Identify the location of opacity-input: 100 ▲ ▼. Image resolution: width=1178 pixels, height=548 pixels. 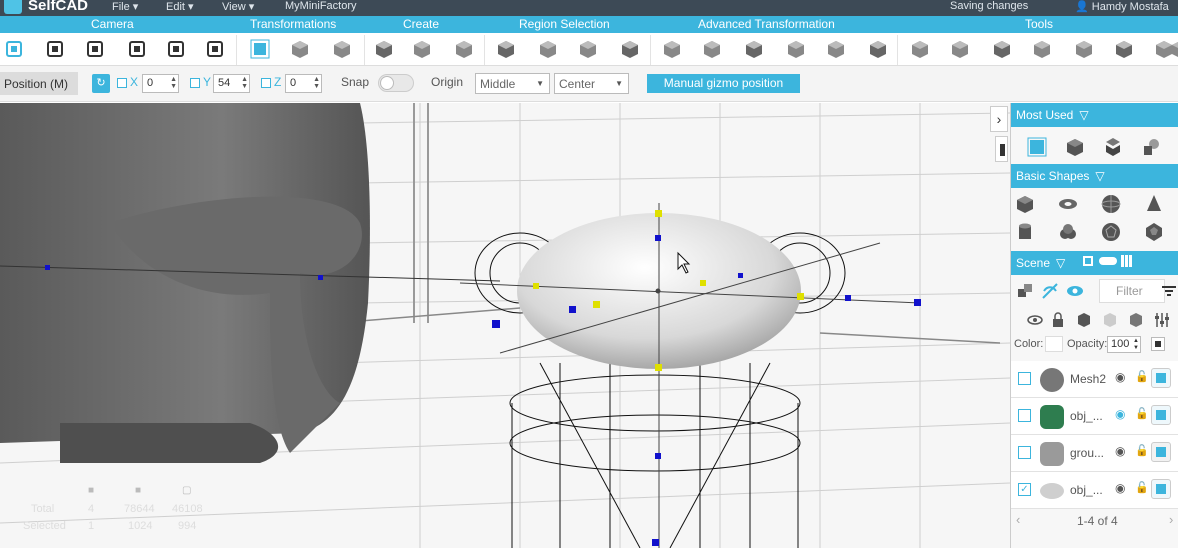
(1124, 344).